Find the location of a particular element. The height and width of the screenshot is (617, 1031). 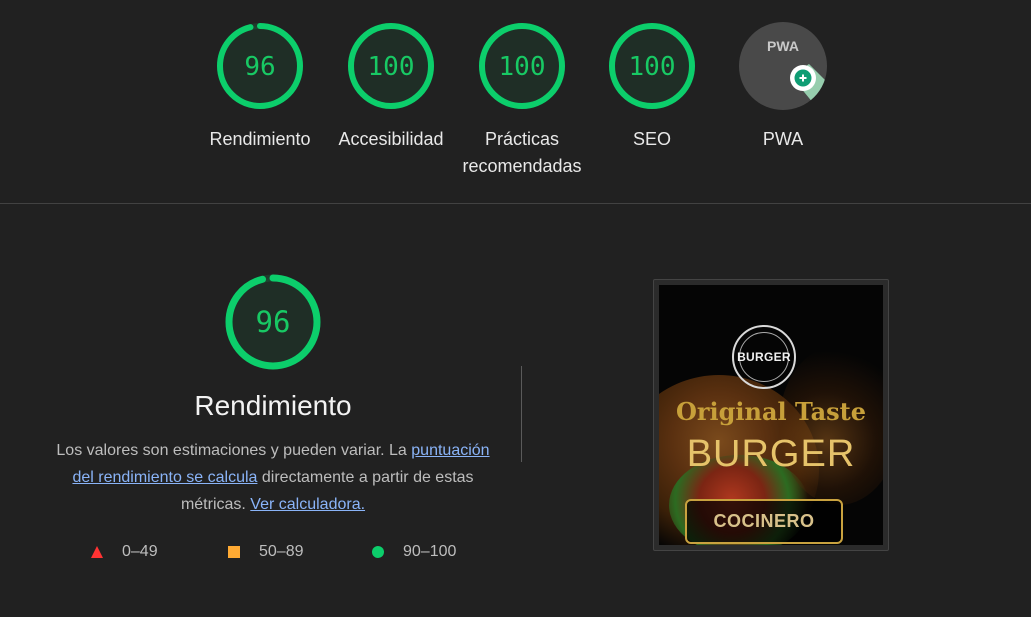

gauge-best-practices-ring: 100 is located at coordinates (522, 66).